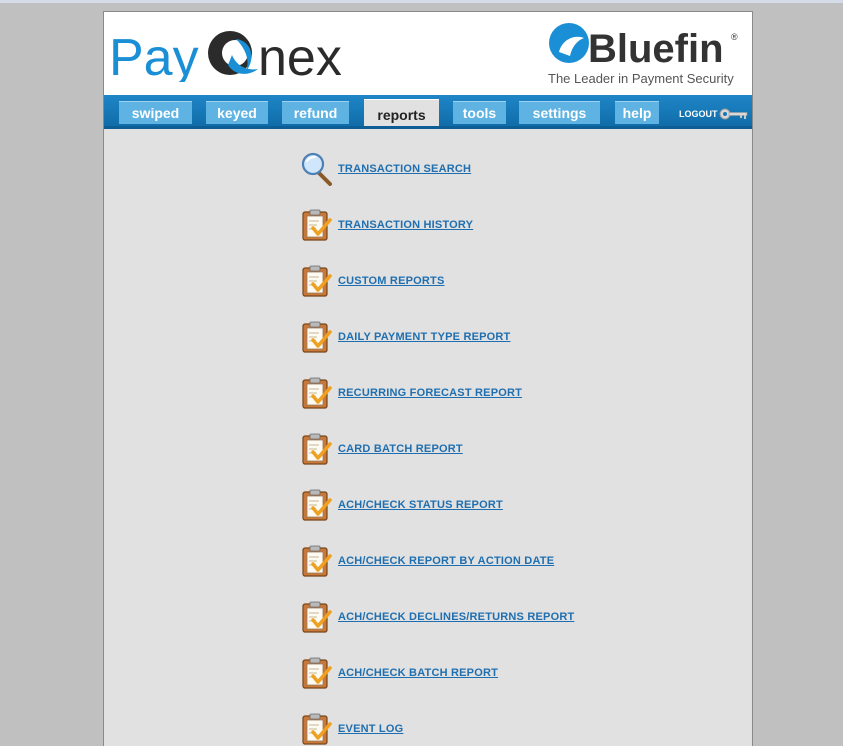  I want to click on key-icon, so click(733, 114).